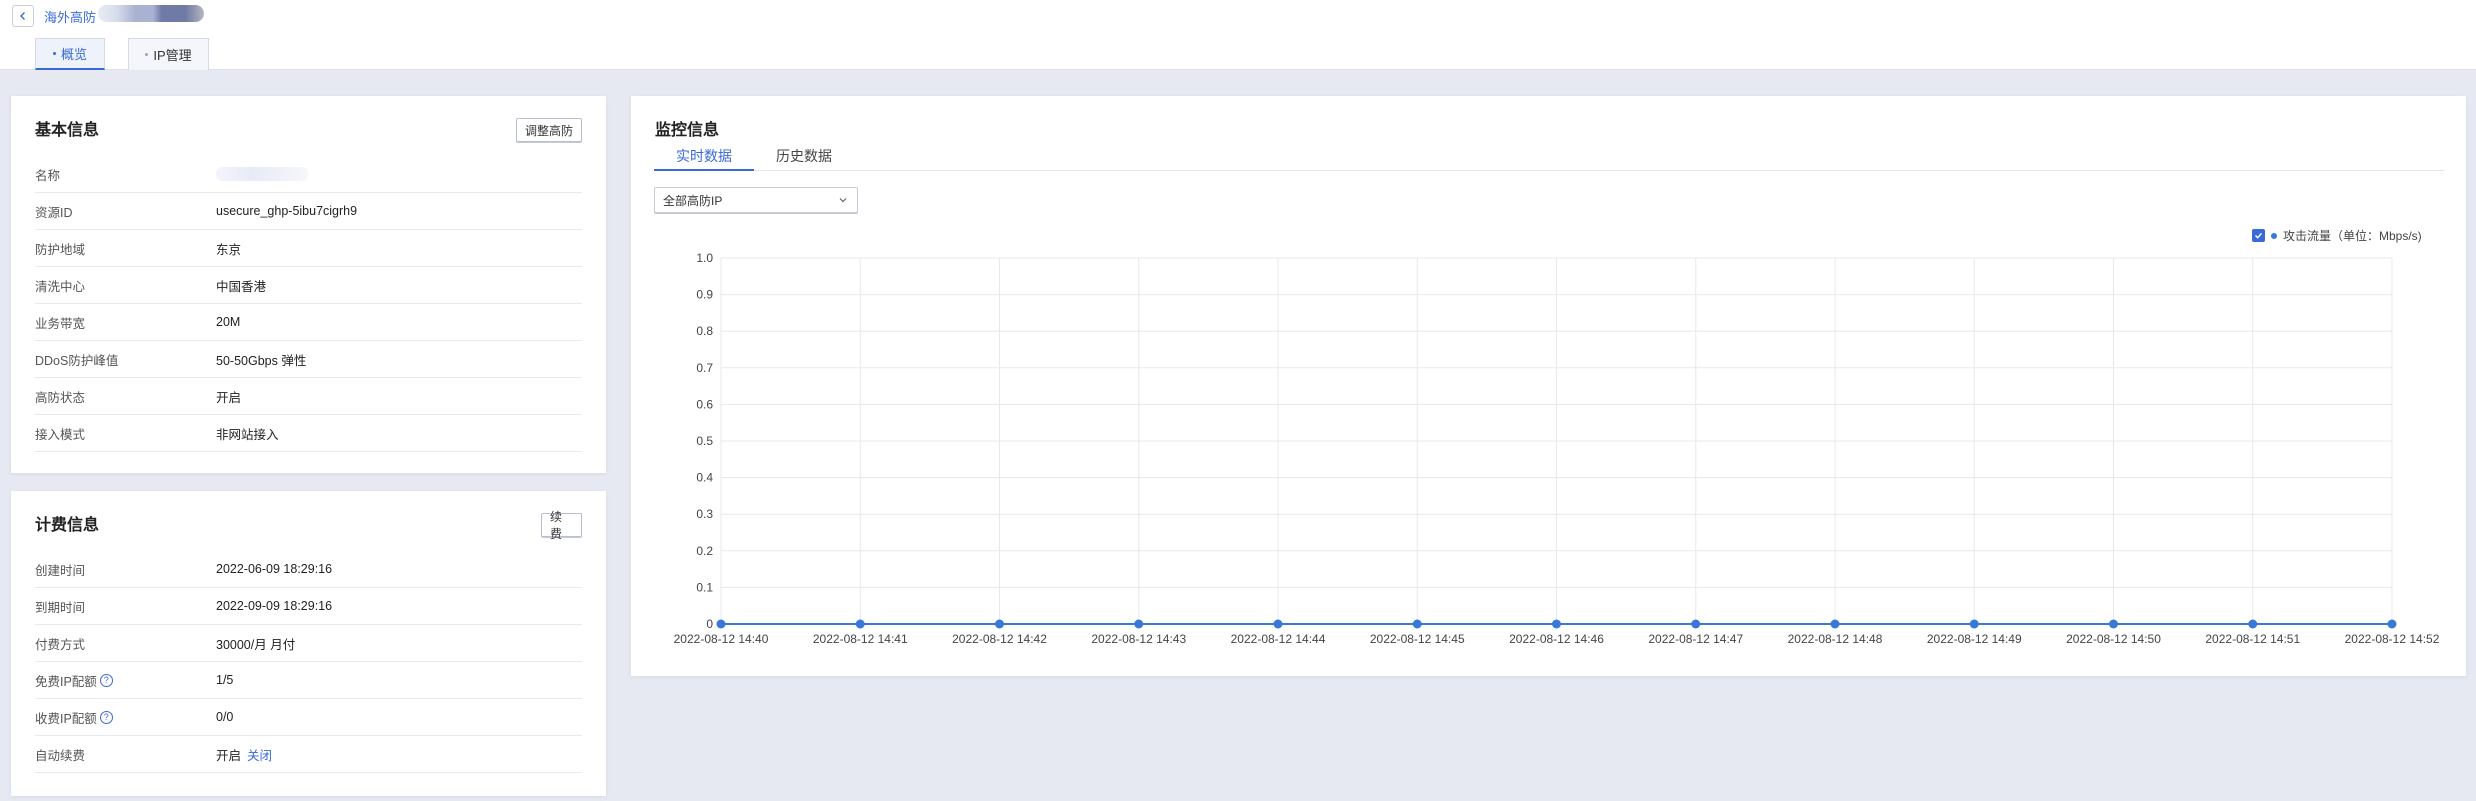 This screenshot has width=2476, height=801. Describe the element at coordinates (225, 717) in the screenshot. I see `row-value: 0/0` at that location.